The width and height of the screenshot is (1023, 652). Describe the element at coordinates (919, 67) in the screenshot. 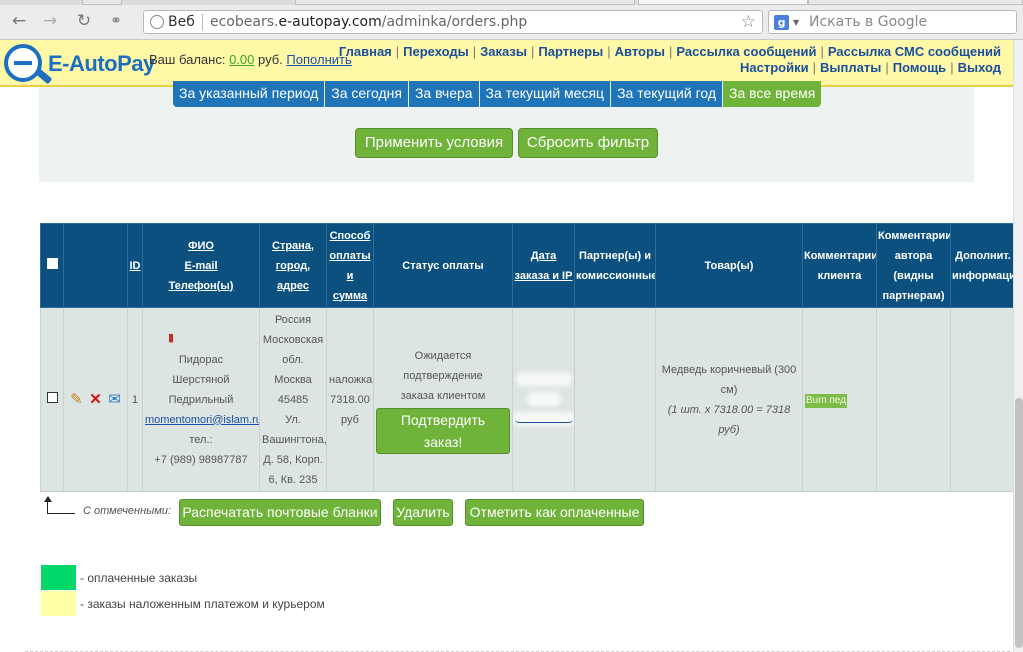

I see `nav-help: Помощь` at that location.